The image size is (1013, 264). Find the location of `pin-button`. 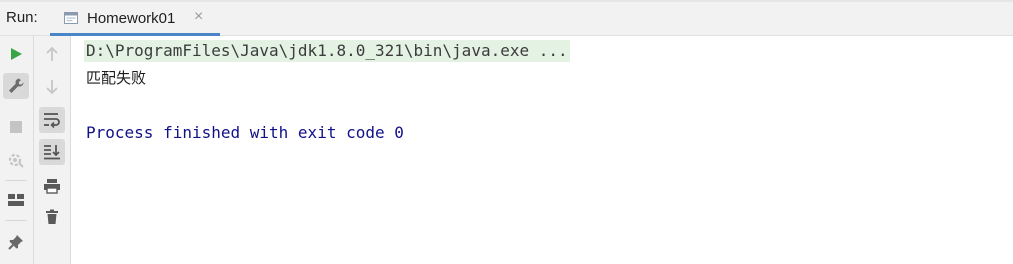

pin-button is located at coordinates (16, 242).